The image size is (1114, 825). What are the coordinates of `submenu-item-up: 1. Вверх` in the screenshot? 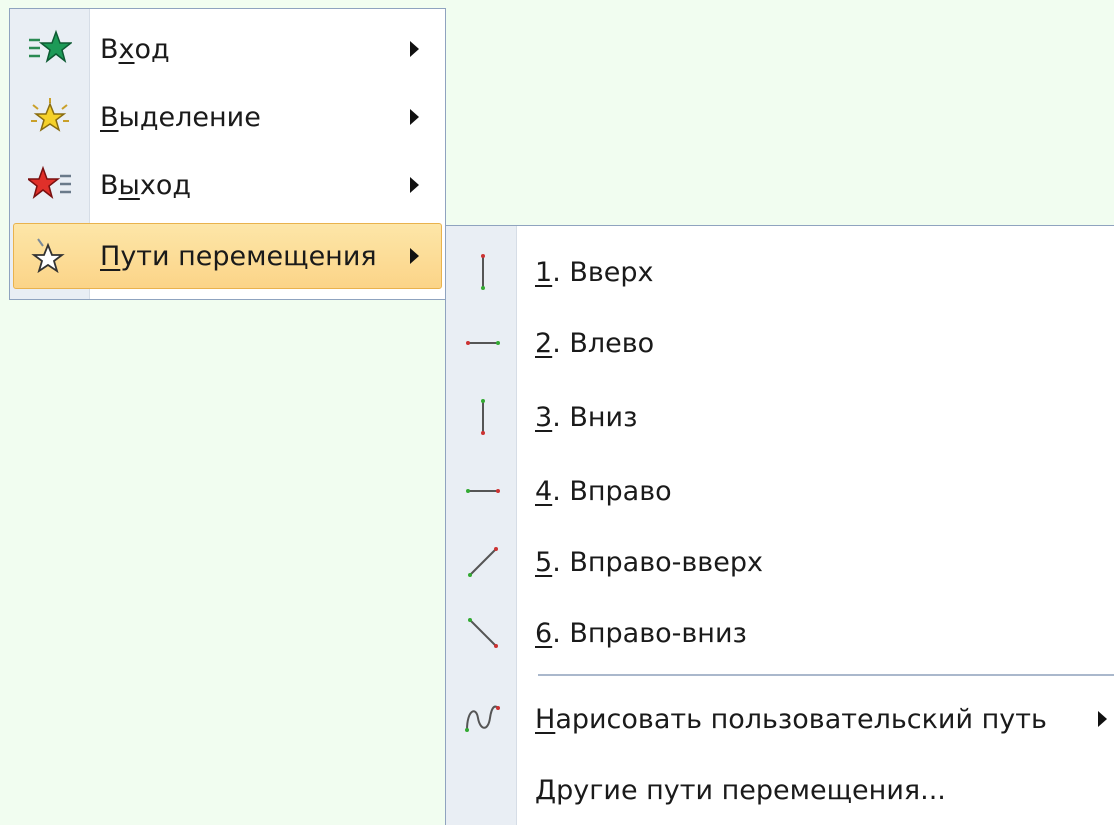 It's located at (781, 272).